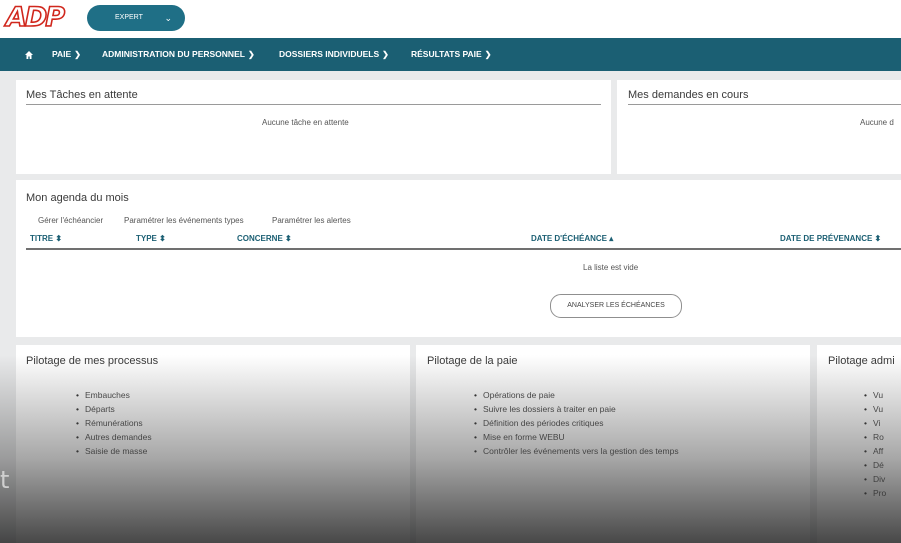  Describe the element at coordinates (688, 95) in the screenshot. I see `requests-title: Mes demandes en cours` at that location.